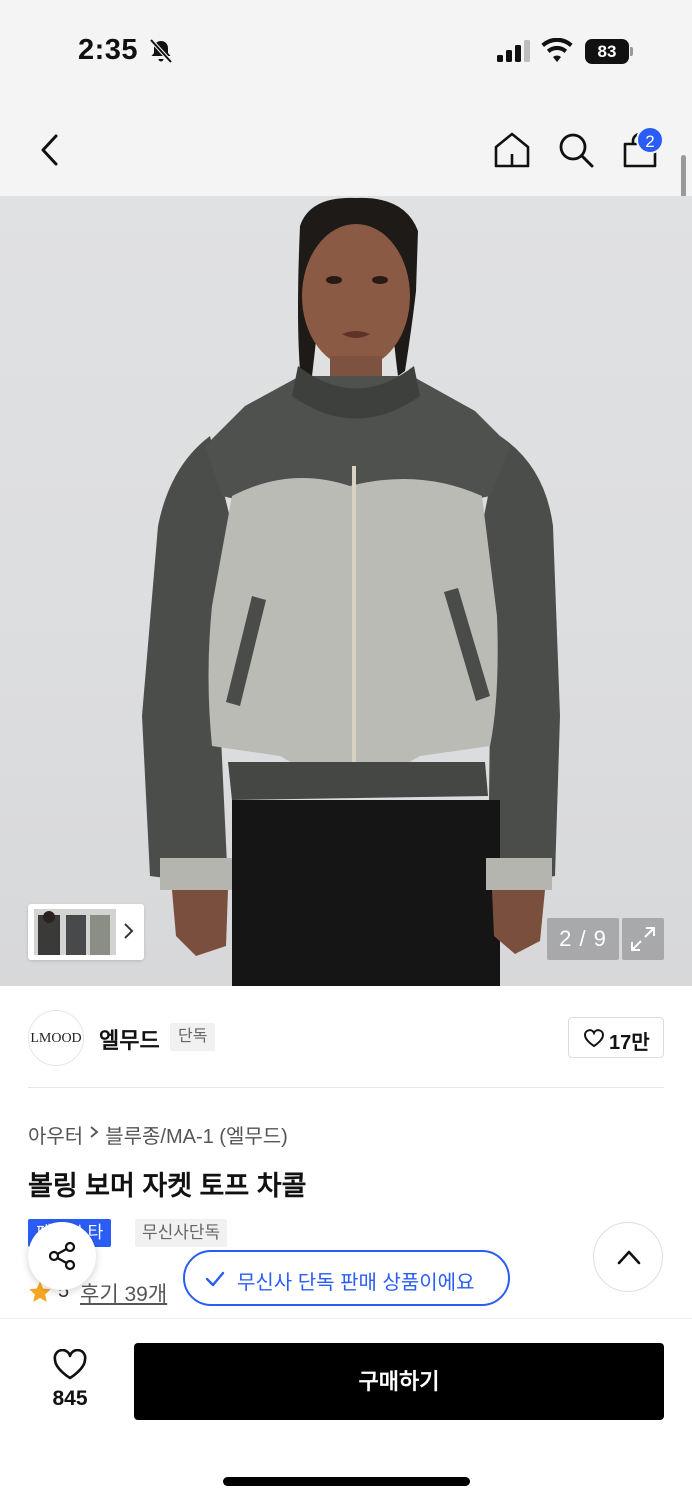  Describe the element at coordinates (650, 140) in the screenshot. I see `cart-count-badge: 2` at that location.